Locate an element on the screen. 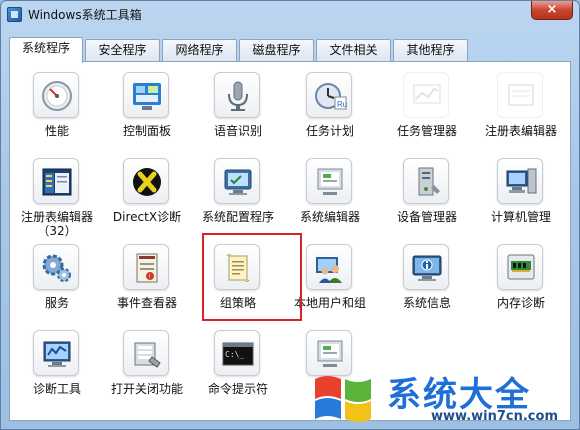 The width and height of the screenshot is (580, 430). tool-memory-diagnostics: 内存诊断 is located at coordinates (521, 282).